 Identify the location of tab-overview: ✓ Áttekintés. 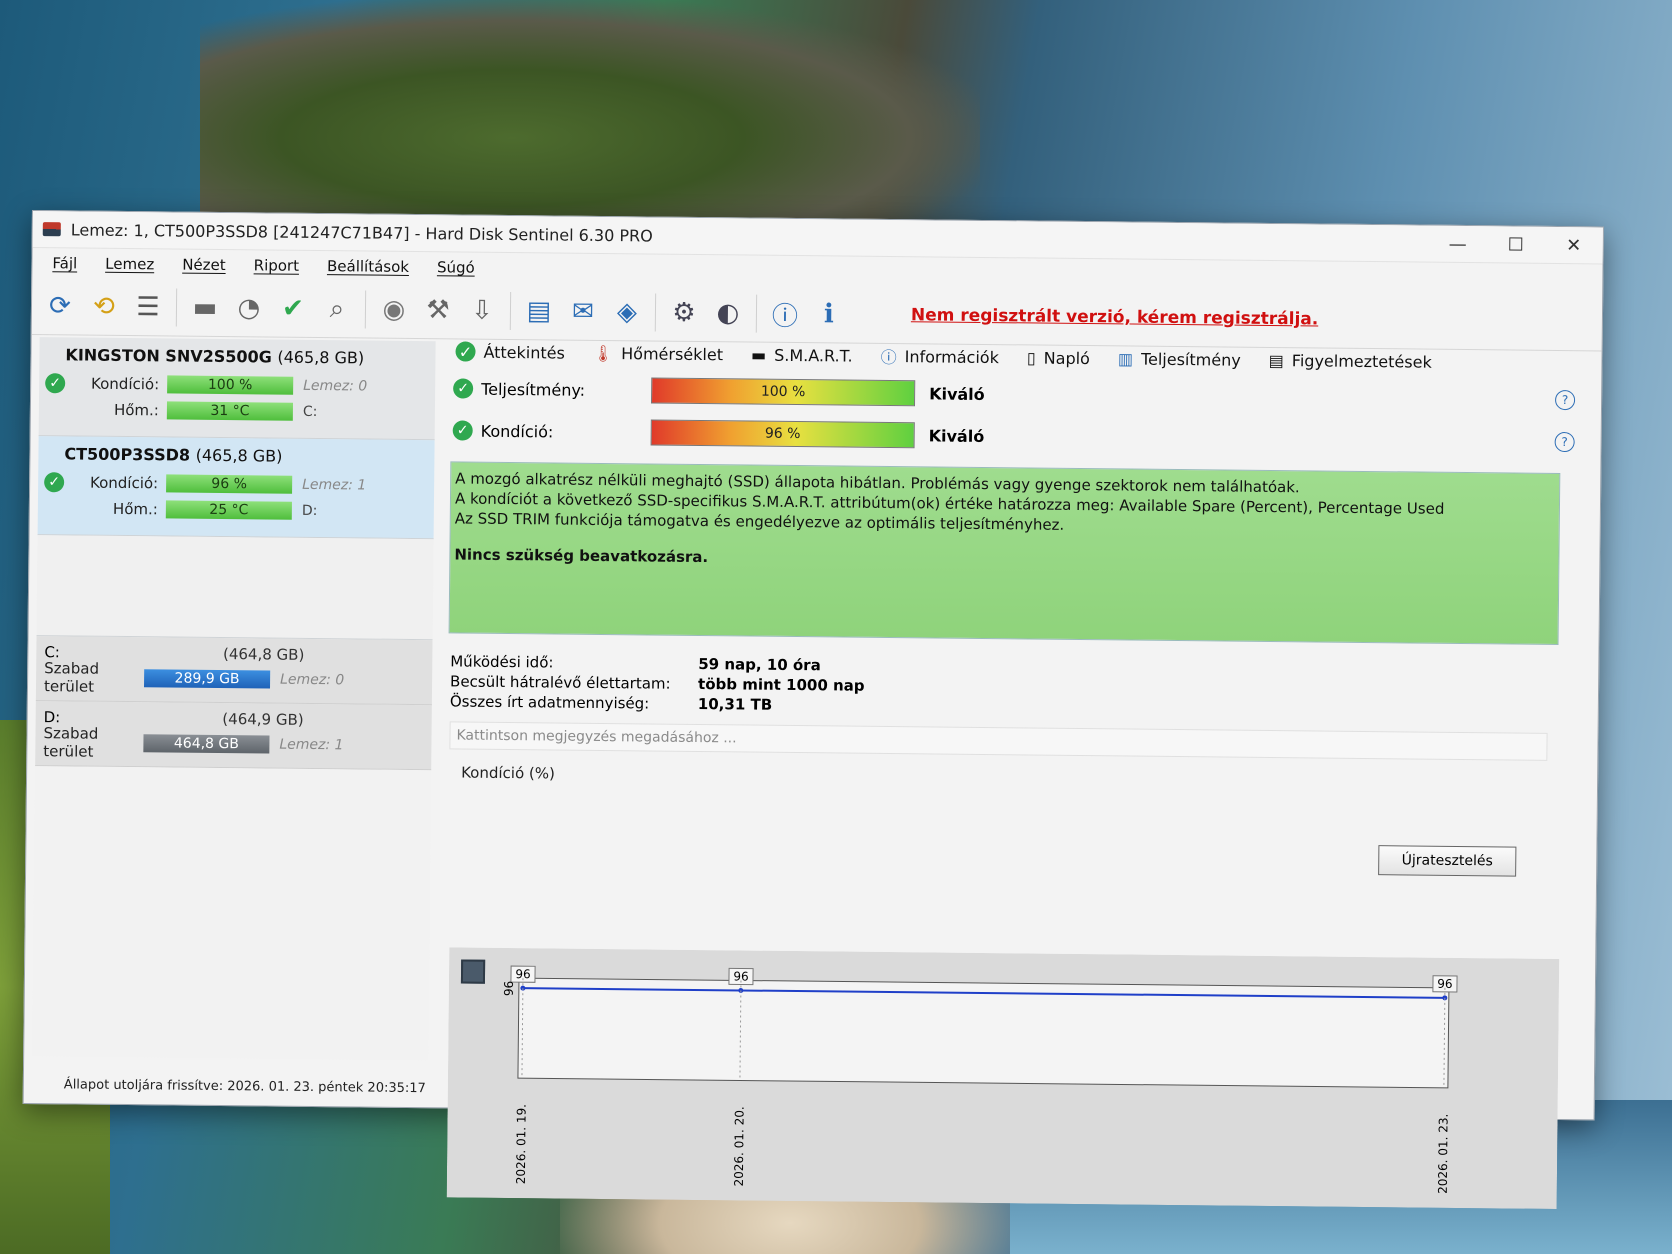
(510, 351).